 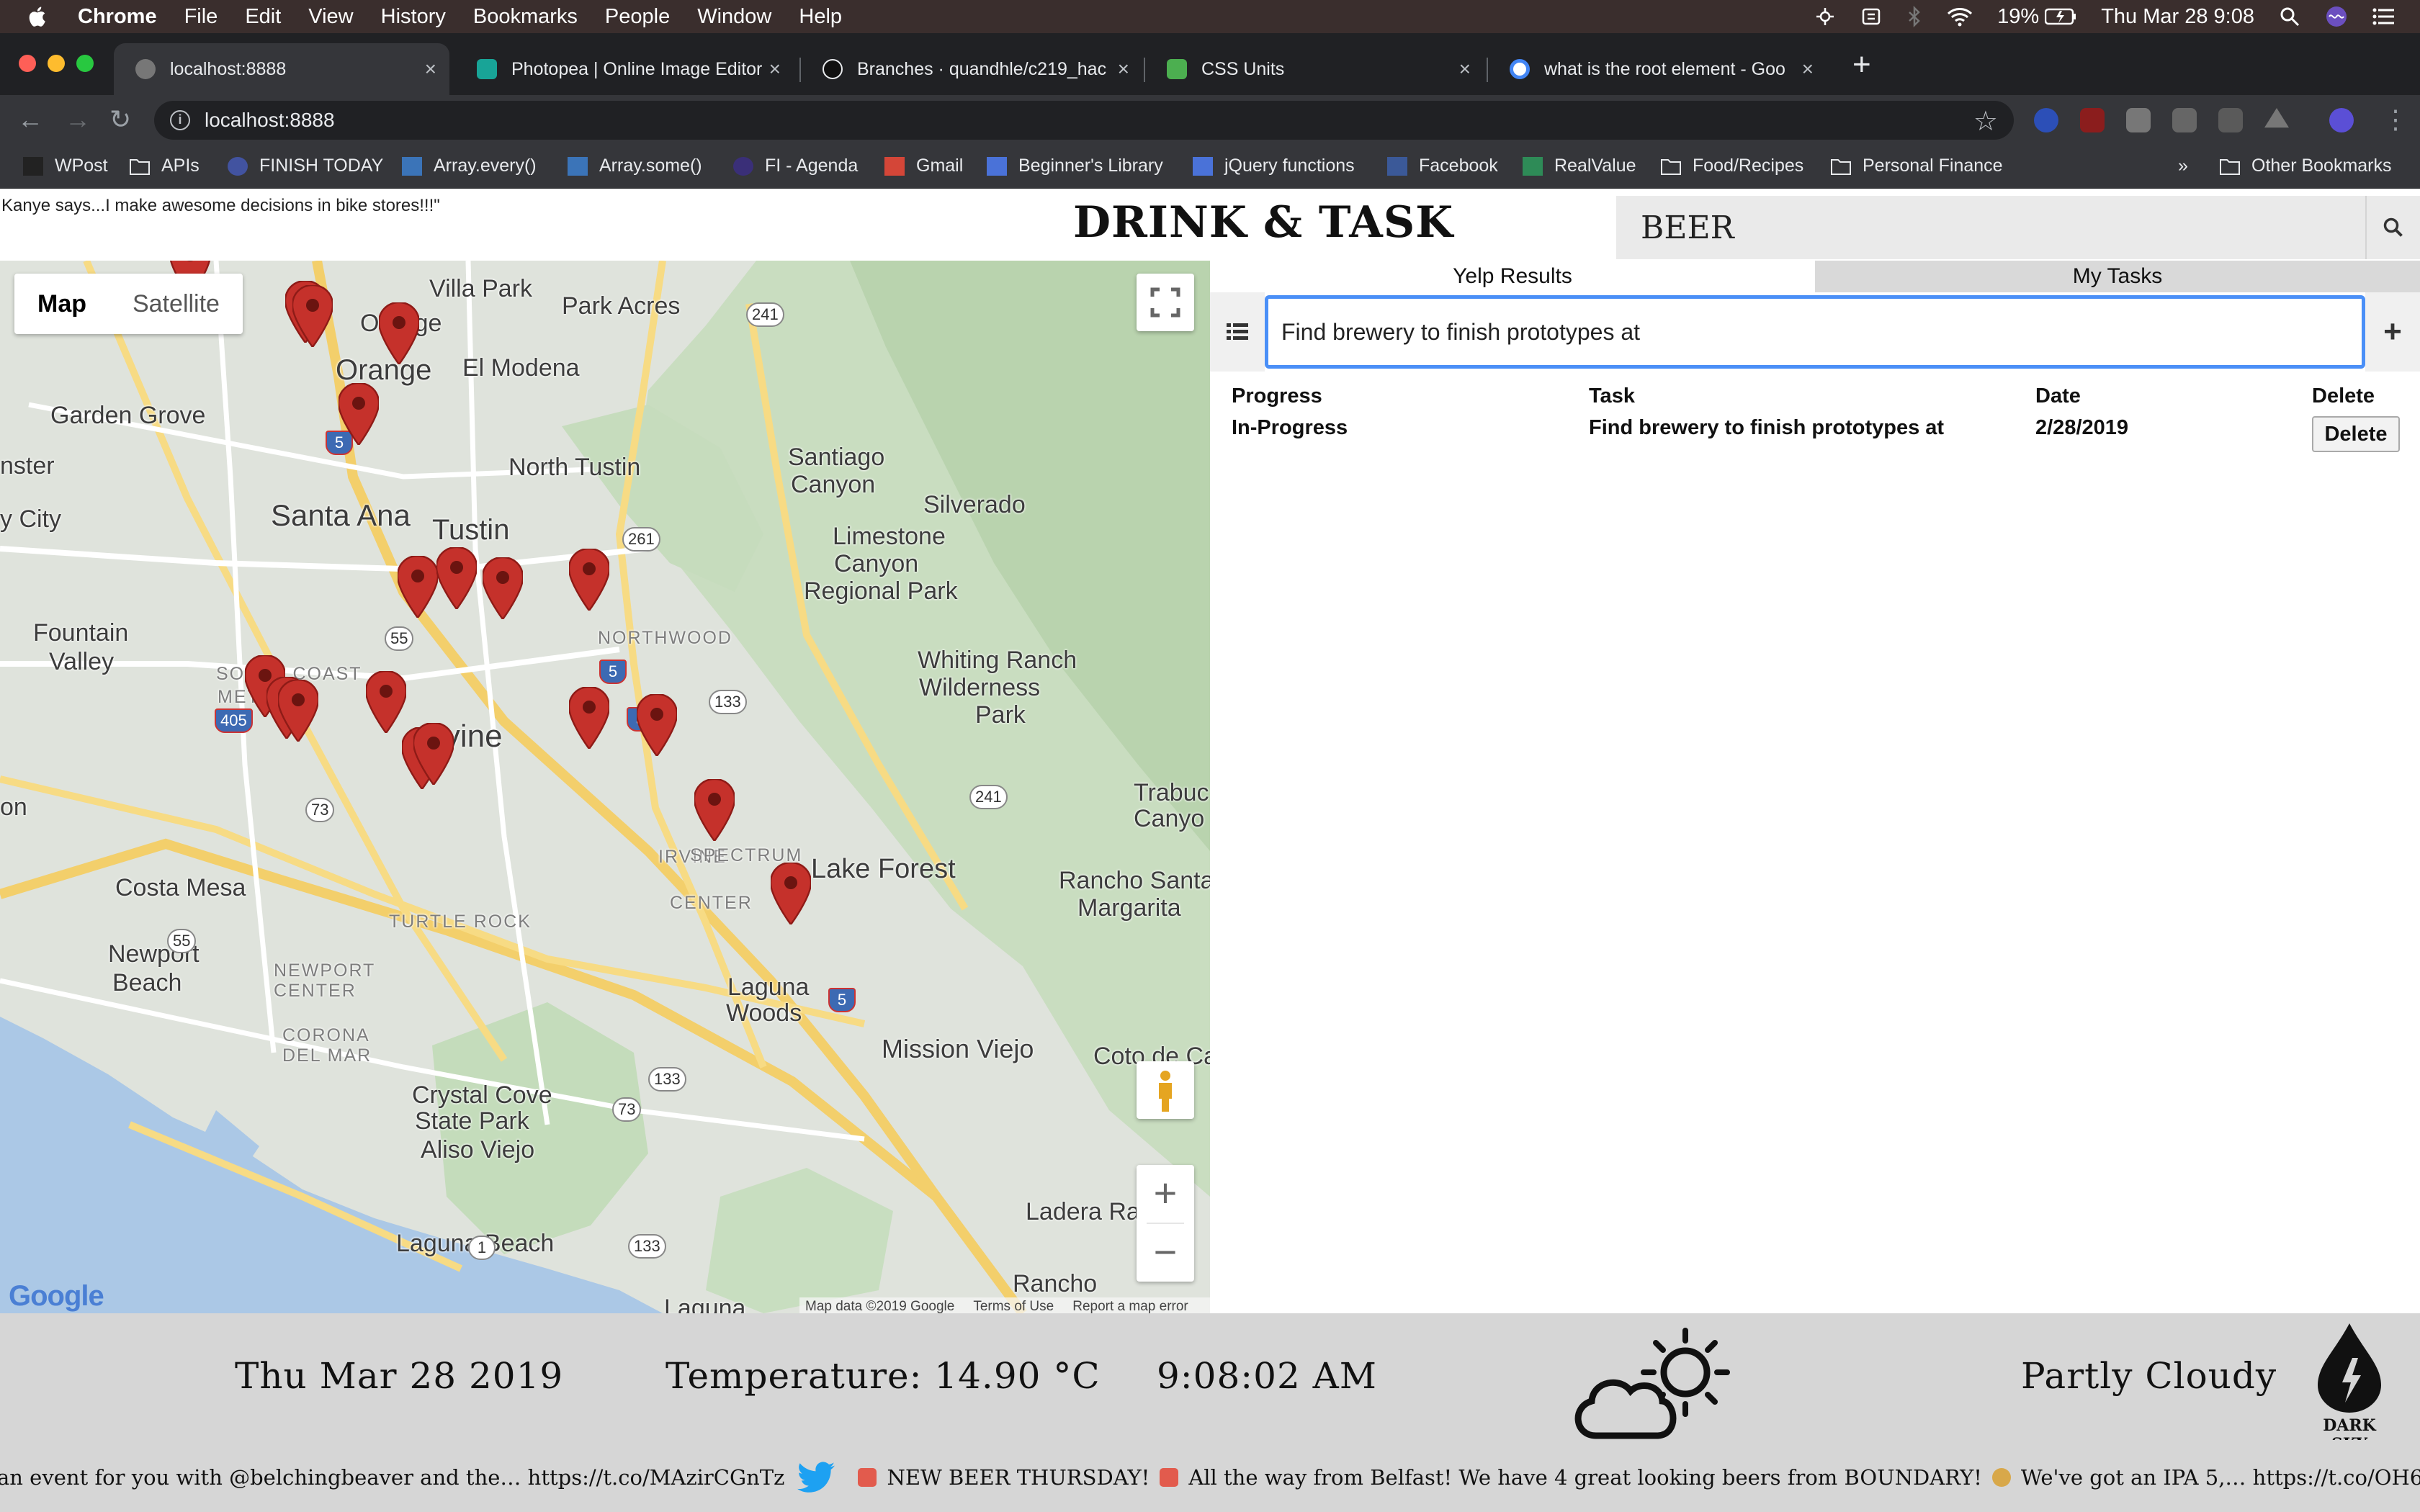 I want to click on menu-app-name: Chrome, so click(x=118, y=17).